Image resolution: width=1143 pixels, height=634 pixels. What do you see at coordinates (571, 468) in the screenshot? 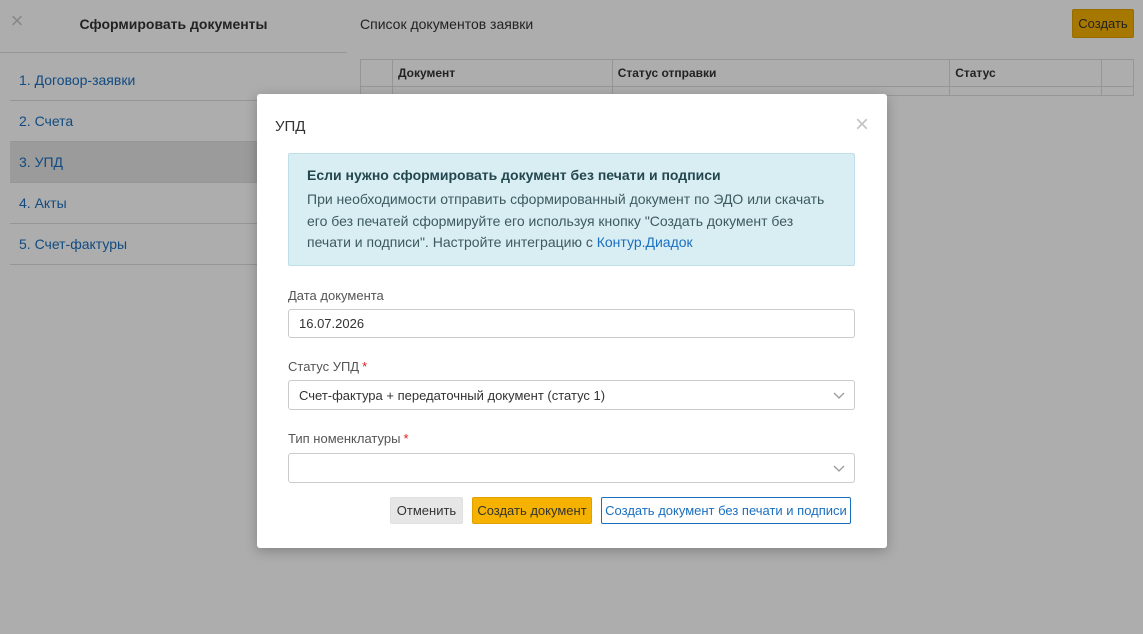
I see `nomenclature-select` at bounding box center [571, 468].